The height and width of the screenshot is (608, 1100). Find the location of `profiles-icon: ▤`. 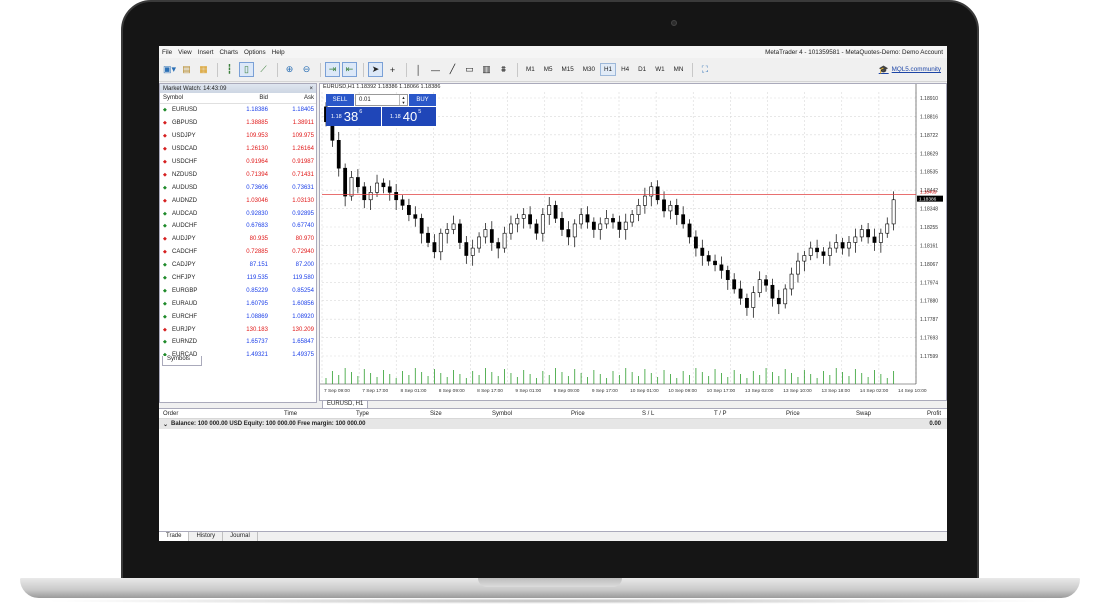

profiles-icon: ▤ is located at coordinates (186, 69).